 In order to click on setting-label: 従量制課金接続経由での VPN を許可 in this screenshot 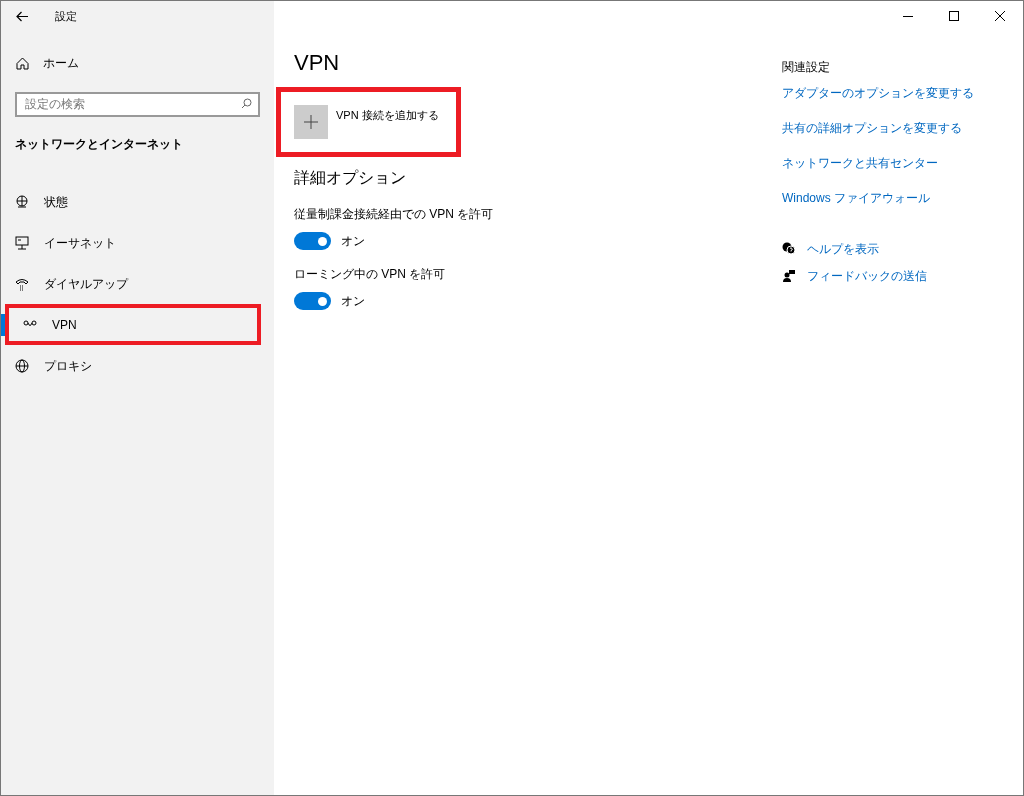, I will do `click(394, 214)`.